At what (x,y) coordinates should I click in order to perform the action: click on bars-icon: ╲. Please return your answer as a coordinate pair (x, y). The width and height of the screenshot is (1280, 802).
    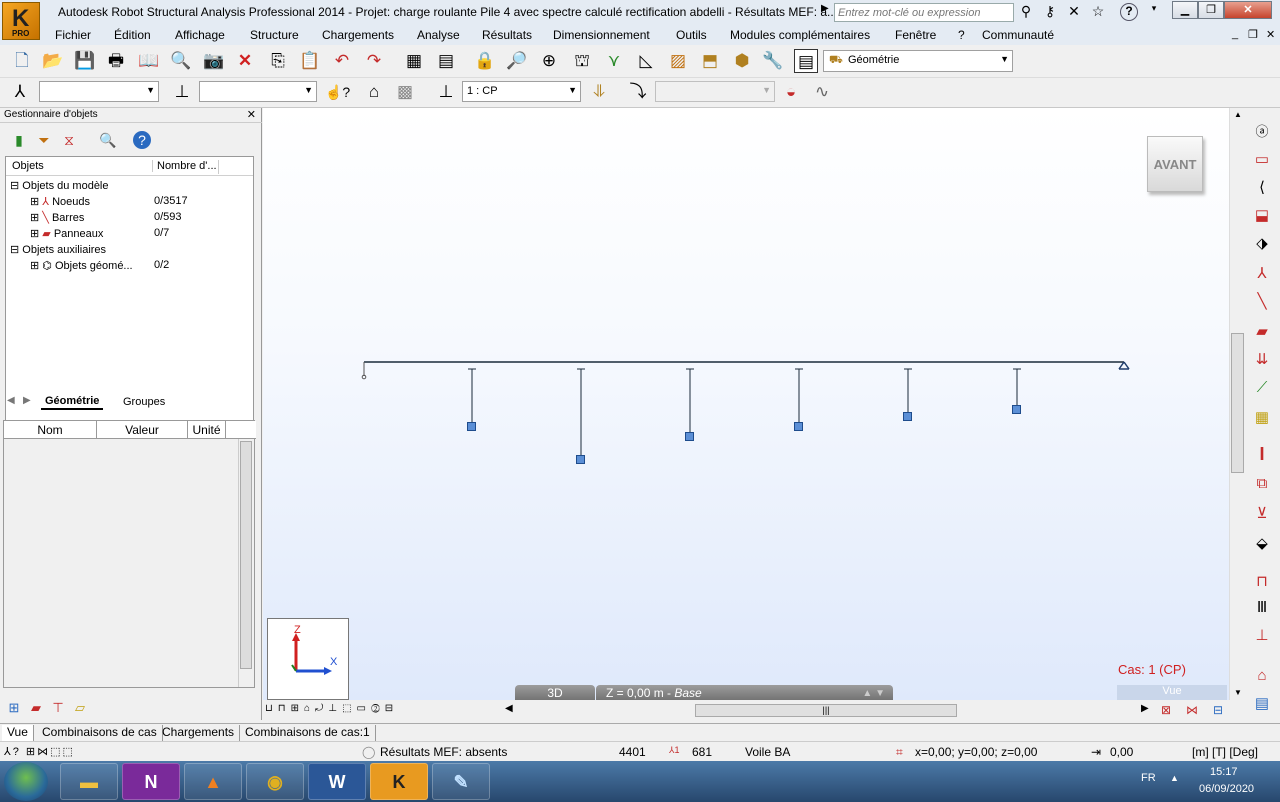
    Looking at the image, I should click on (1262, 302).